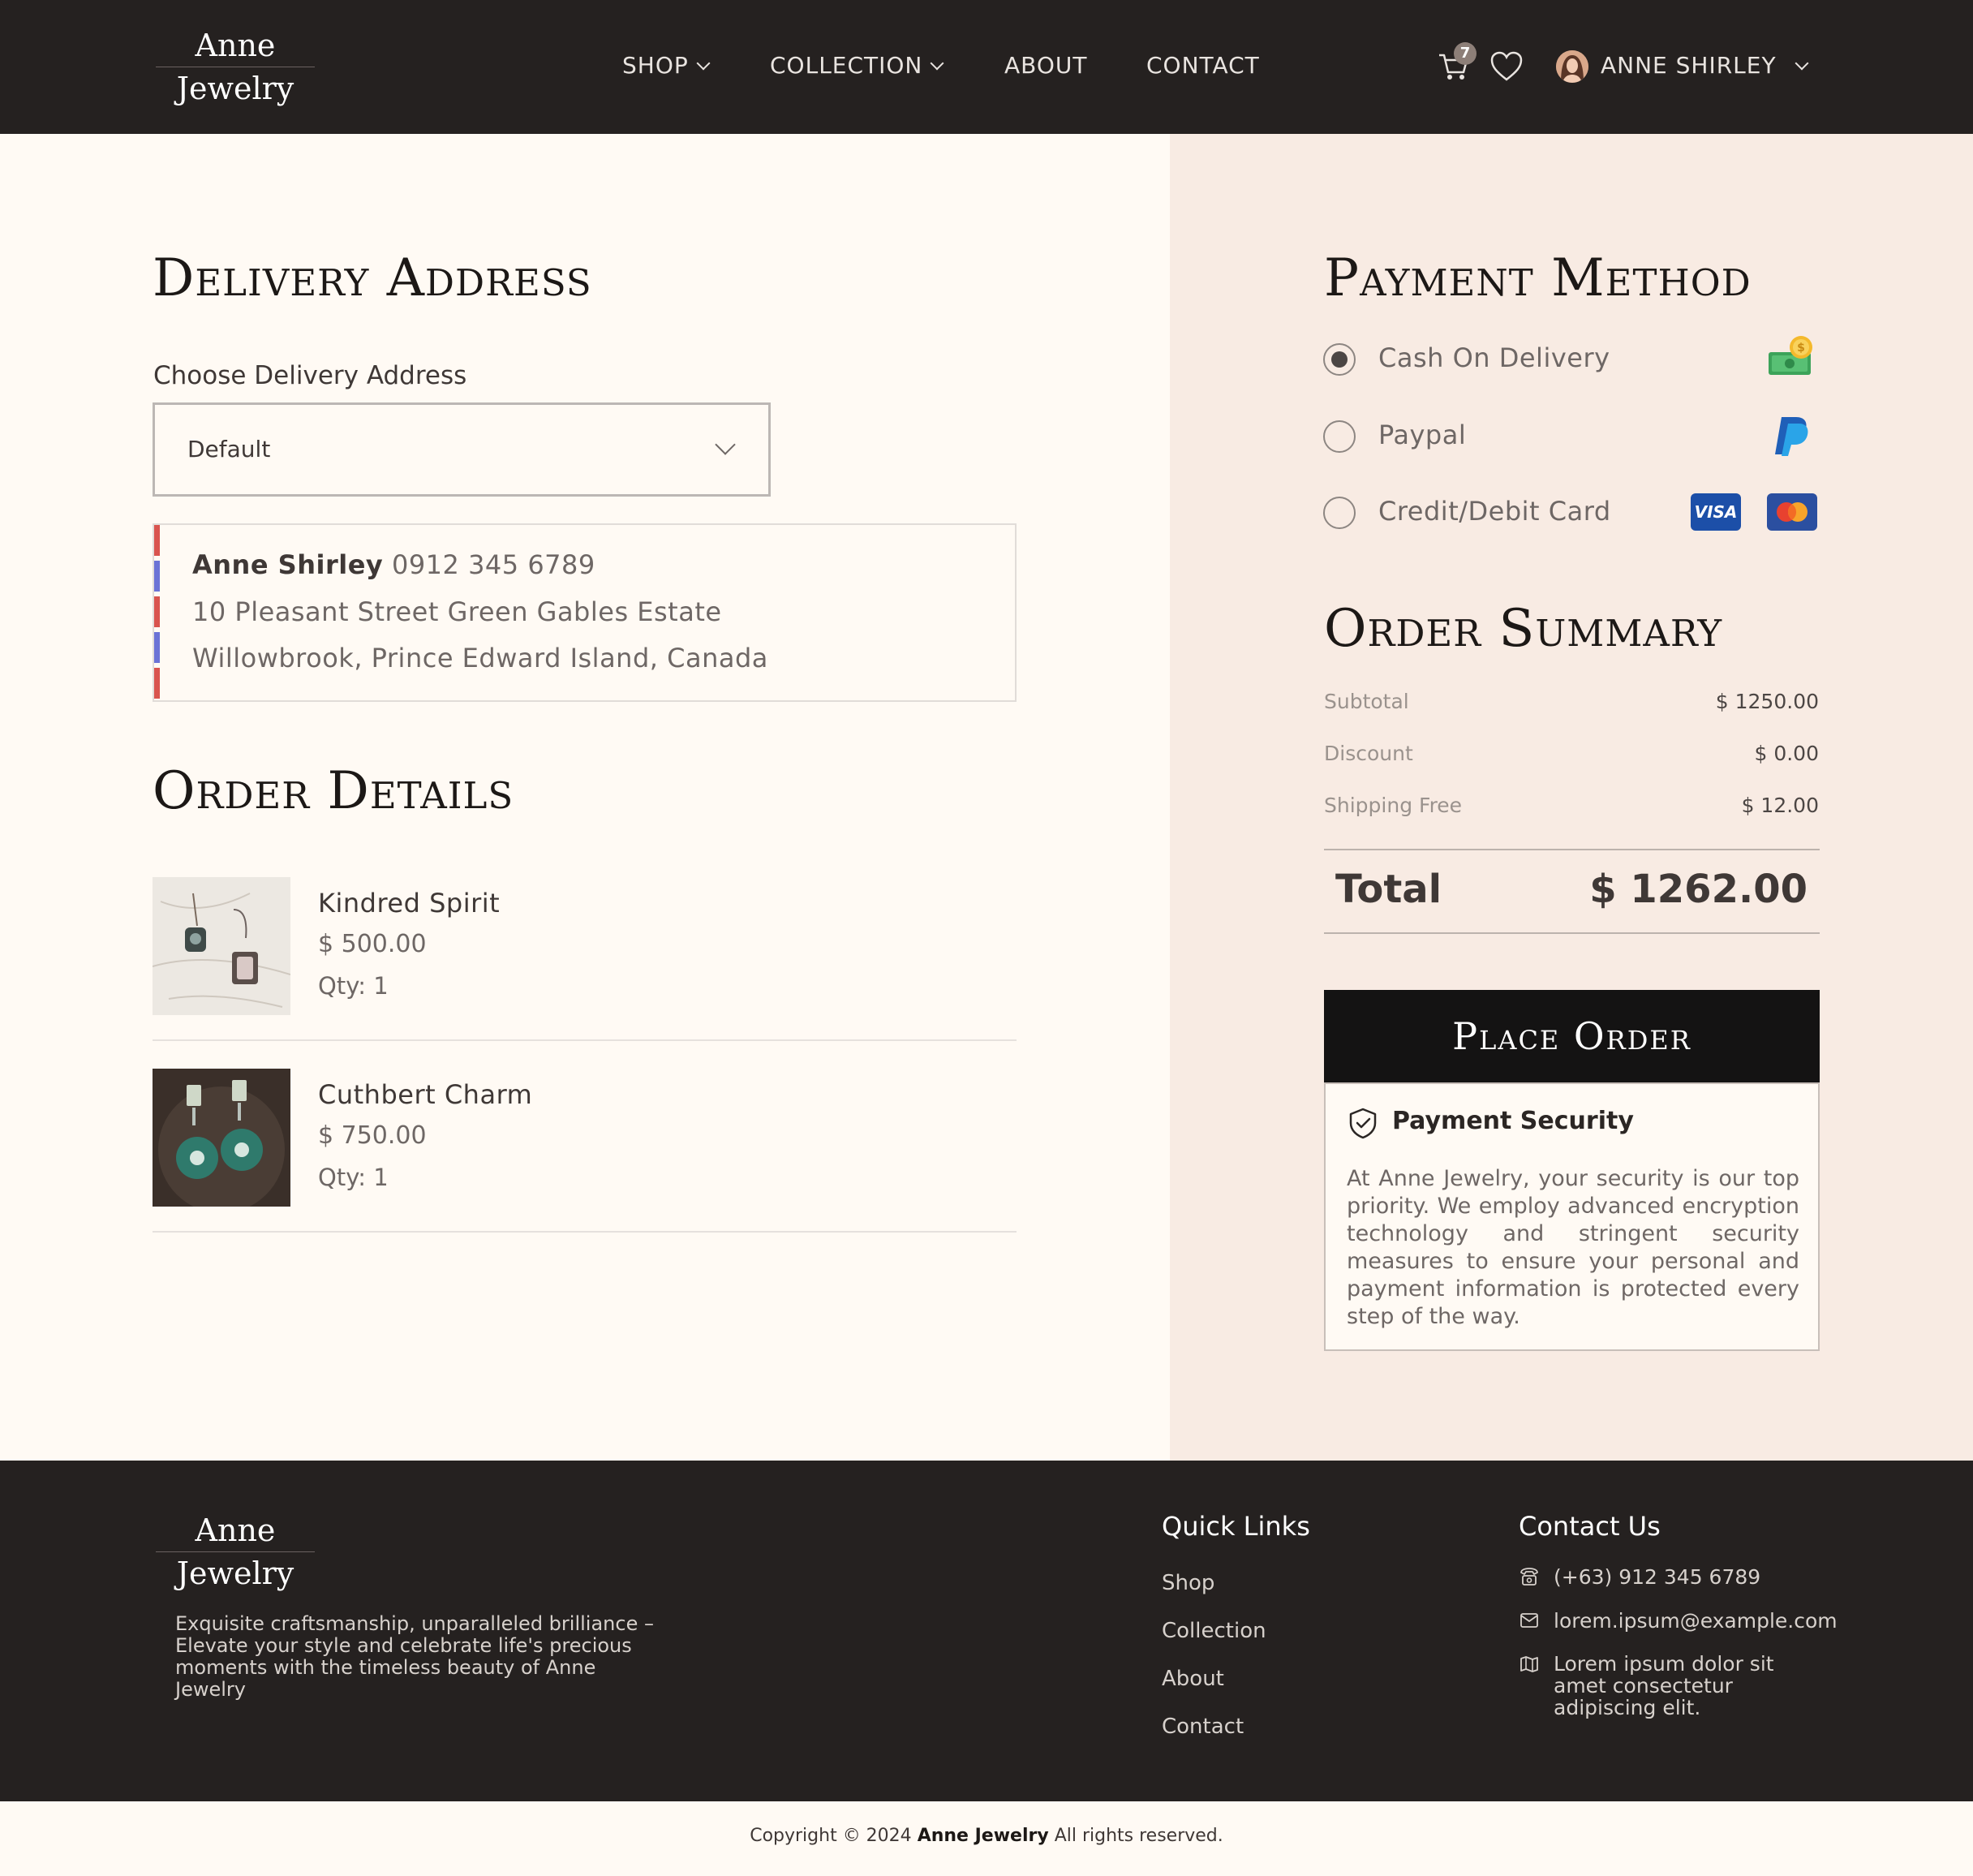 The image size is (1973, 1876). I want to click on cash-icon: $, so click(1790, 355).